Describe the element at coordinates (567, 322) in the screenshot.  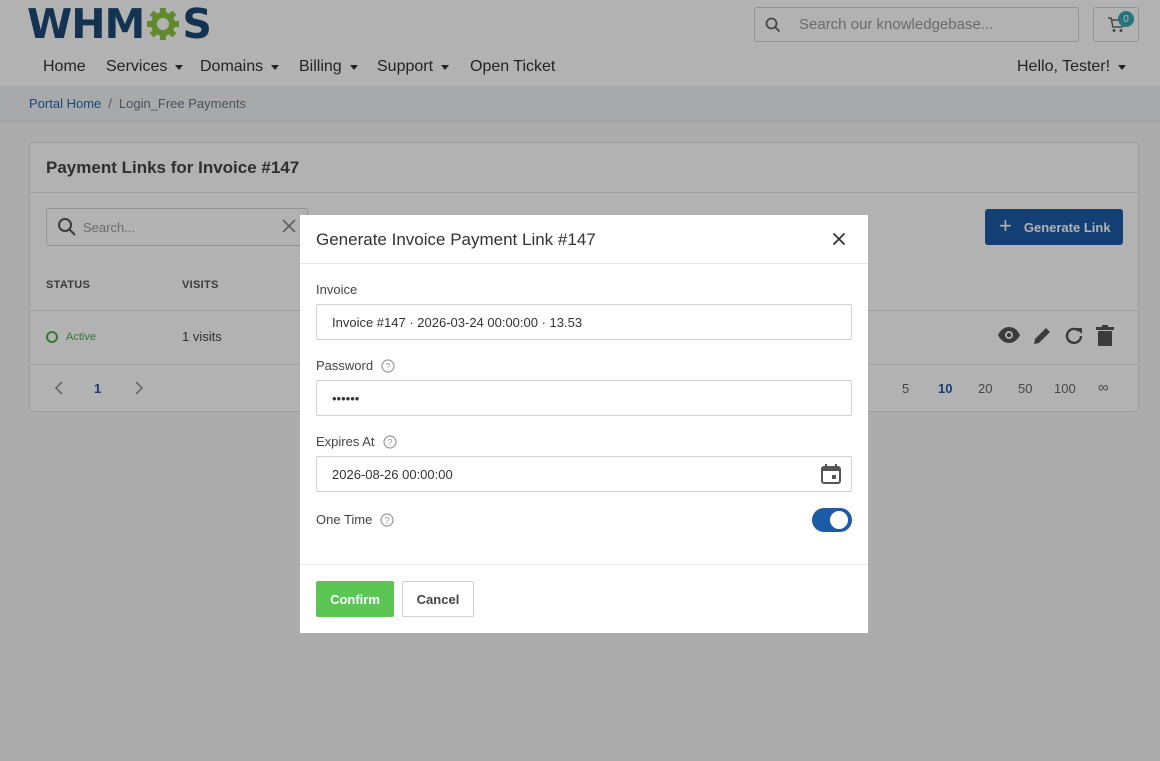
I see `invoice-input` at that location.